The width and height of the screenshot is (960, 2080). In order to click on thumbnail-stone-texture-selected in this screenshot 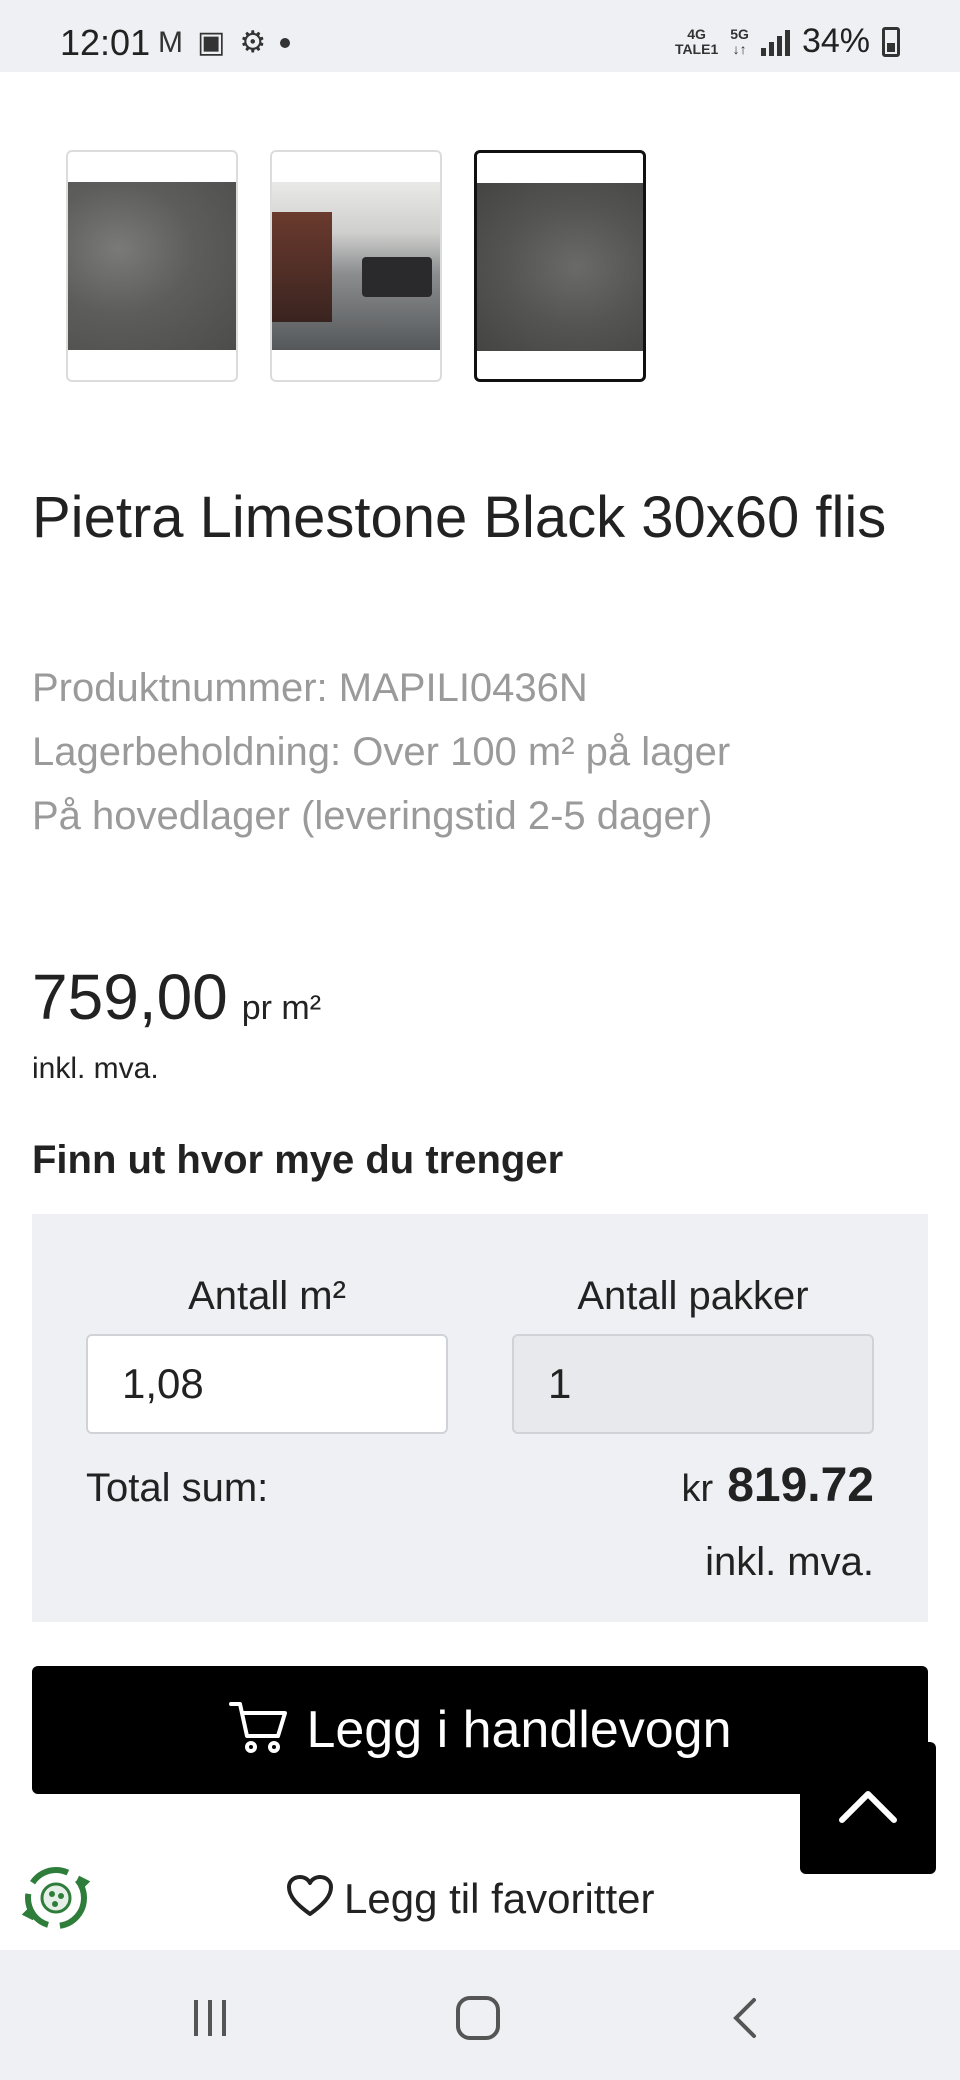, I will do `click(560, 266)`.